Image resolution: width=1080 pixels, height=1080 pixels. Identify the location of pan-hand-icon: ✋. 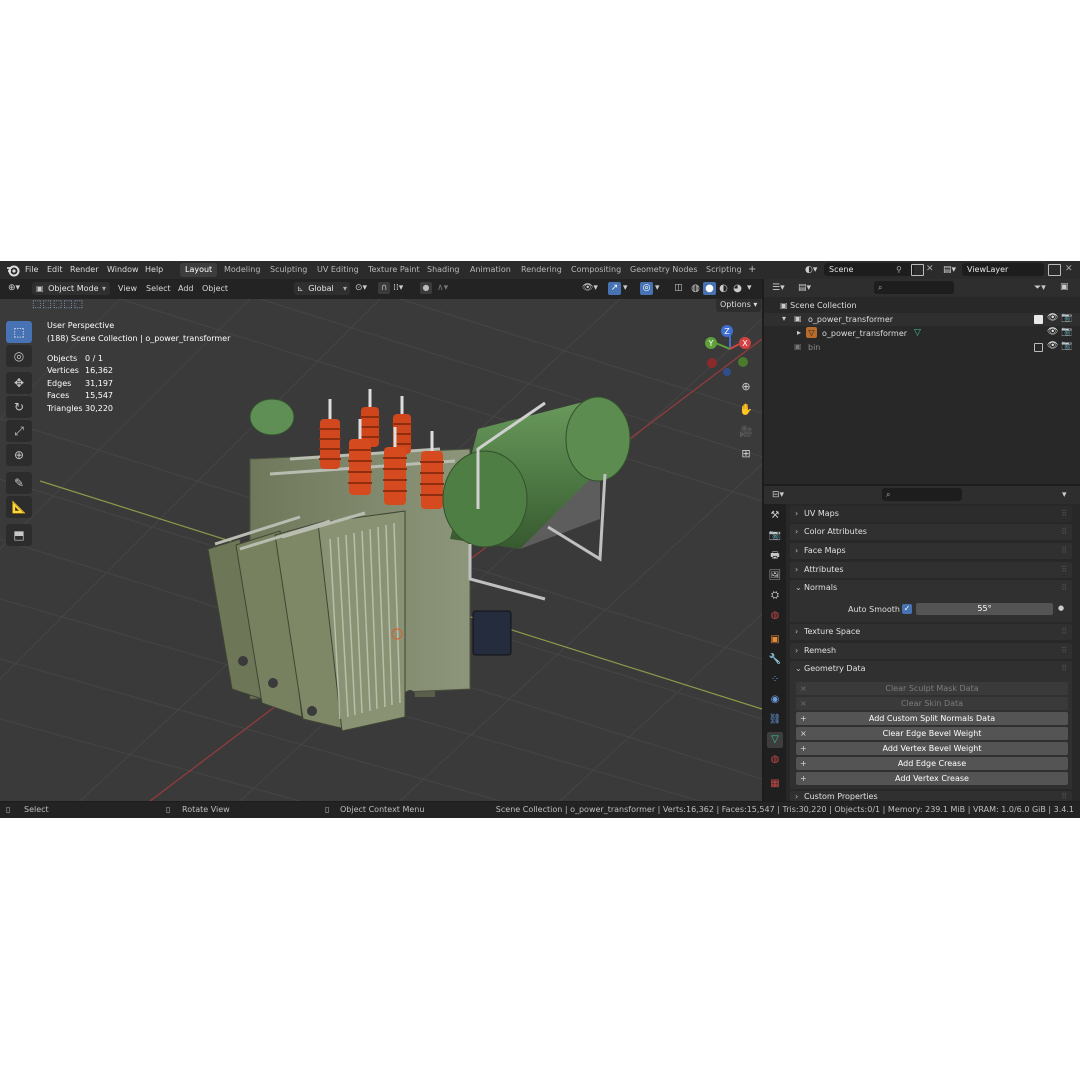
(746, 410).